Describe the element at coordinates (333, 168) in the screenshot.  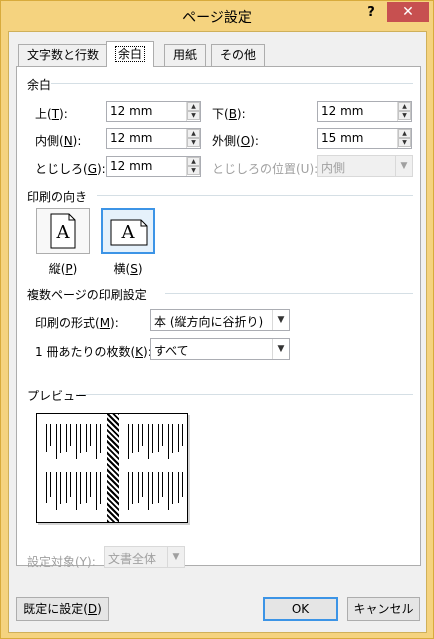
I see `gutter-position-value: 内側` at that location.